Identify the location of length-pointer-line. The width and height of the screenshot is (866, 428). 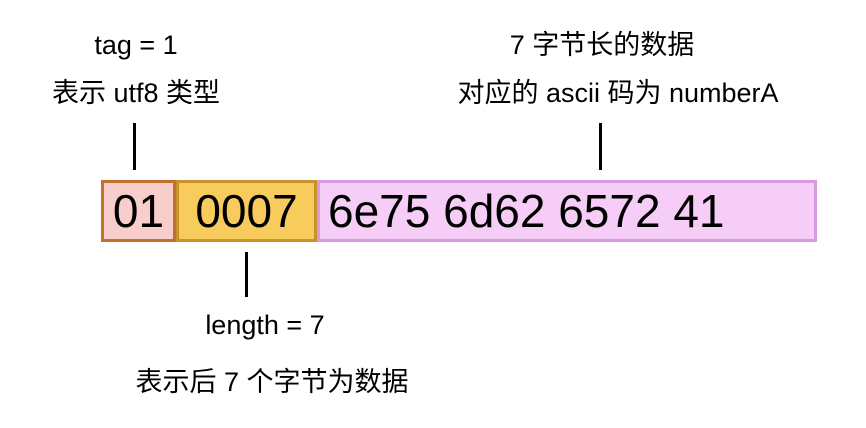
(246, 274).